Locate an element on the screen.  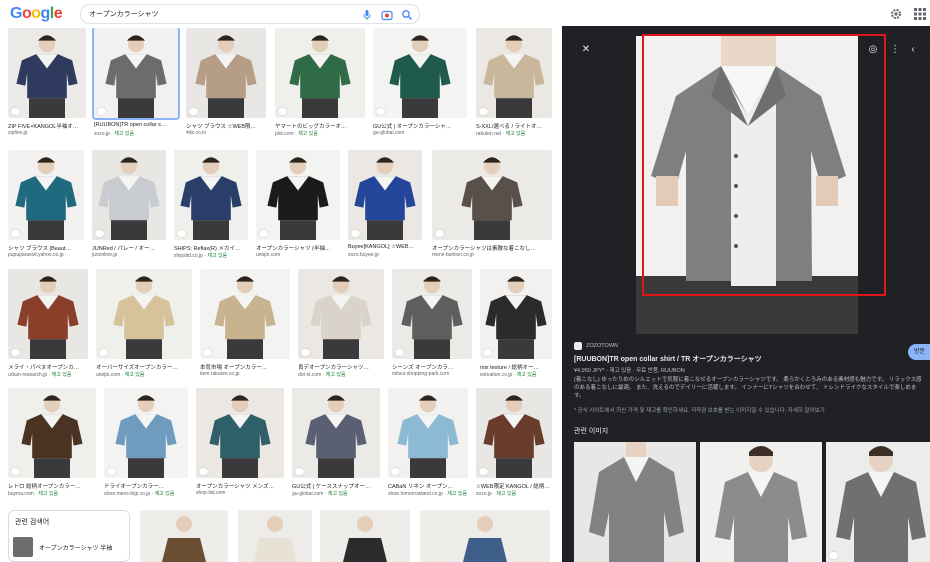
image-result-tile: オーバーサイズオープンカラー… uniqlo.com · 재고 있음 is located at coordinates (144, 328).